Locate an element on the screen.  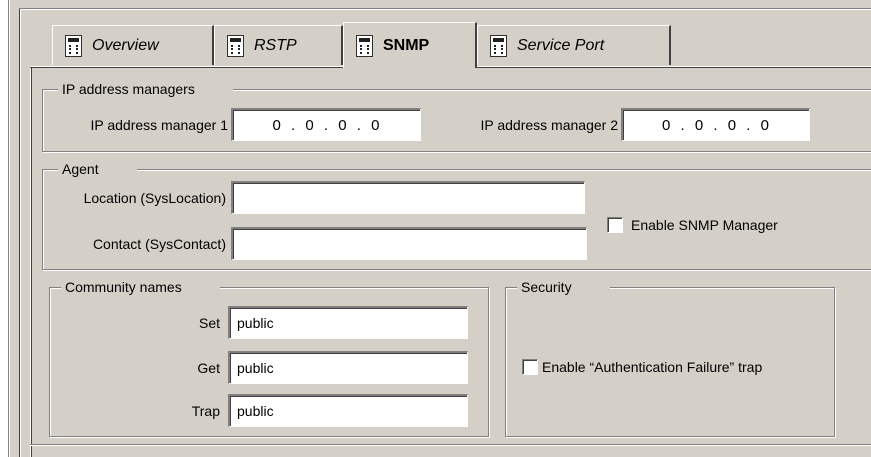
tab-page-left-edge is located at coordinates (31, 261).